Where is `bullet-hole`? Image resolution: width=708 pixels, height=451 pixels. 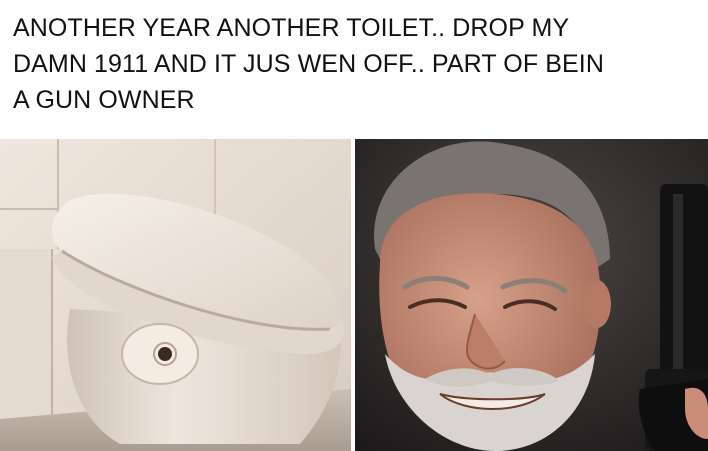
bullet-hole is located at coordinates (165, 354).